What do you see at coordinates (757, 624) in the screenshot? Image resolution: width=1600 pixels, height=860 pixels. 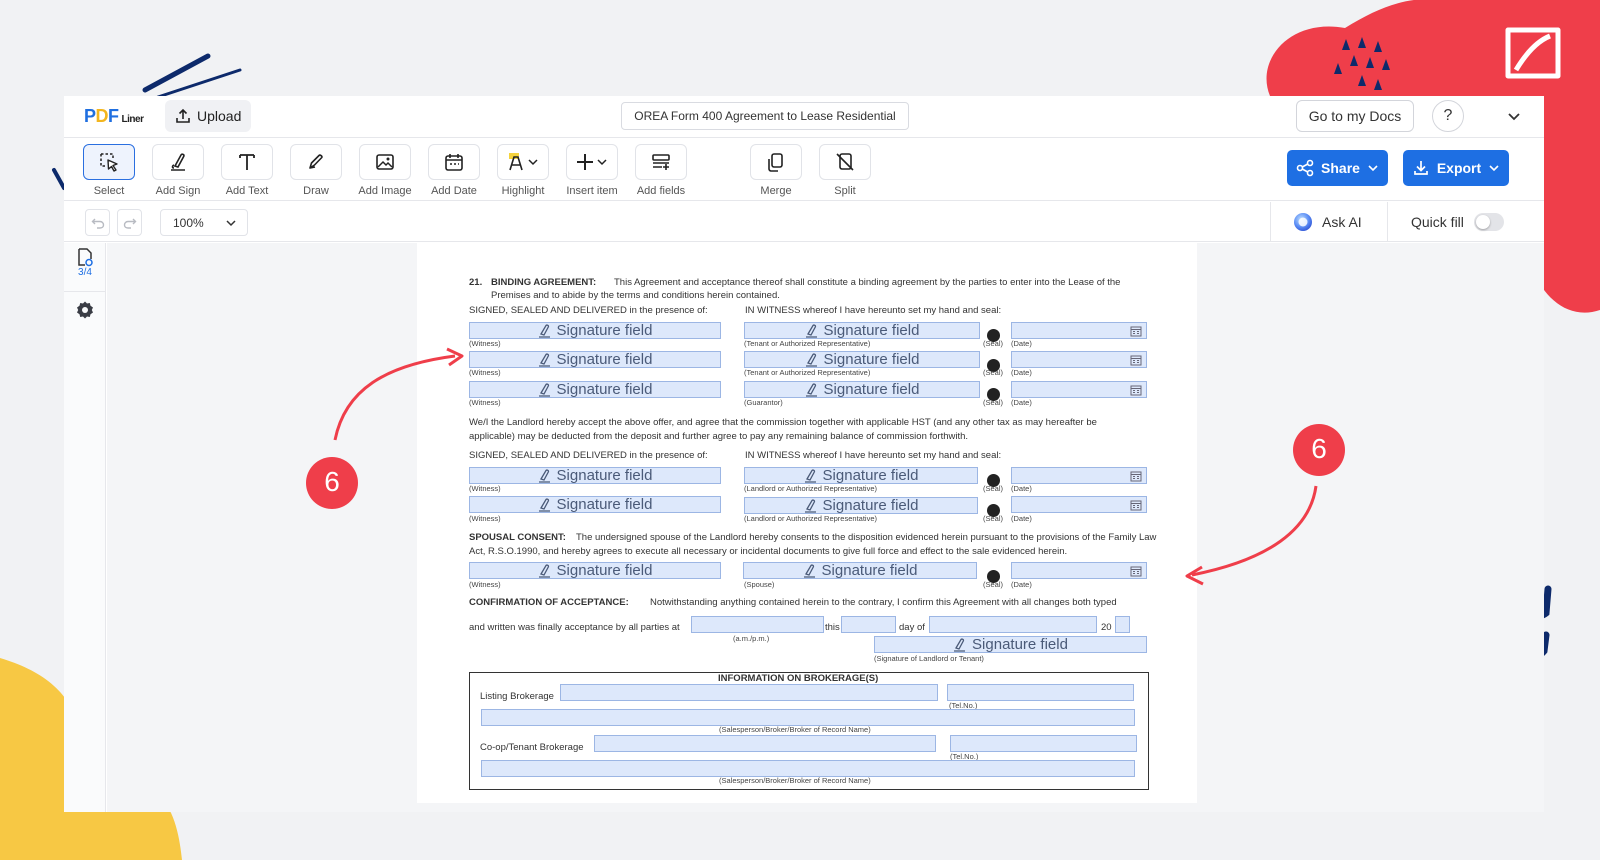 I see `time-field` at bounding box center [757, 624].